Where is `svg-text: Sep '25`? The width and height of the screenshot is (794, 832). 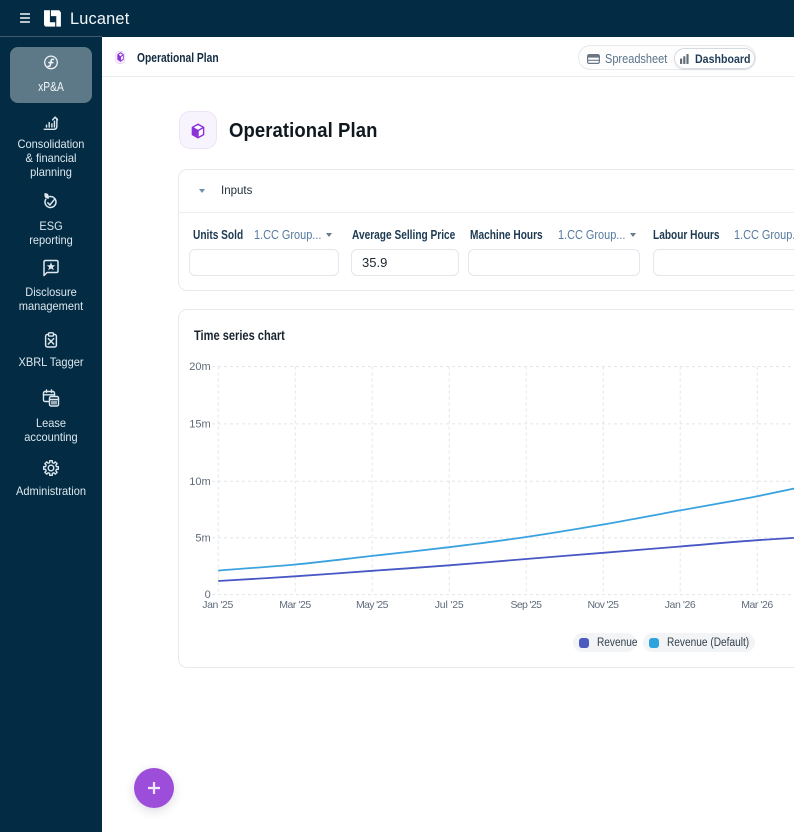
svg-text: Sep '25 is located at coordinates (526, 605).